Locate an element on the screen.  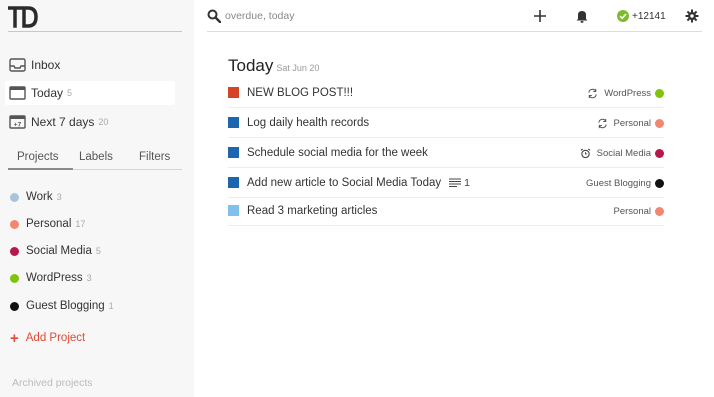
task-meta: Guest Blogging is located at coordinates (625, 183).